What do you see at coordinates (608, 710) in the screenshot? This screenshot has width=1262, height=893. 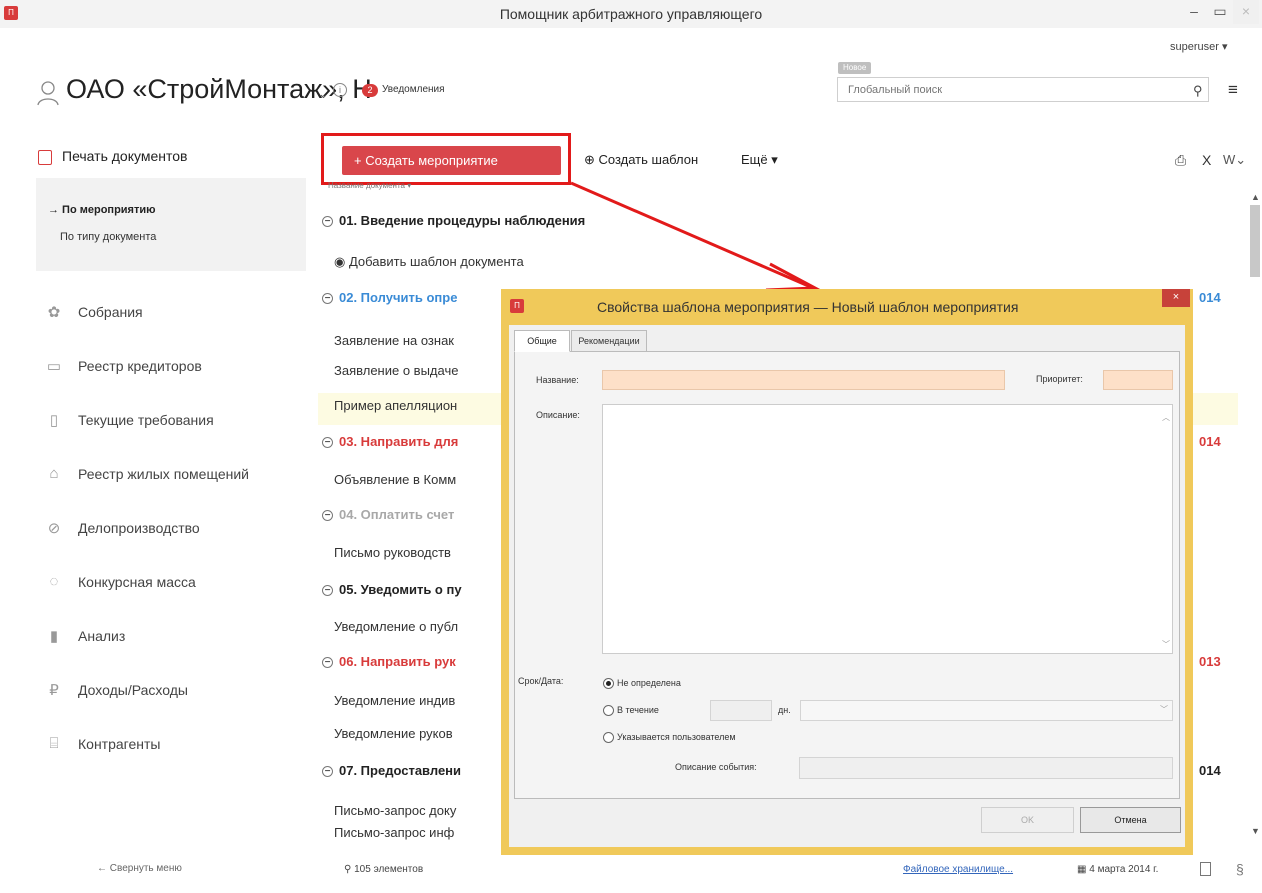 I see `radio-within` at bounding box center [608, 710].